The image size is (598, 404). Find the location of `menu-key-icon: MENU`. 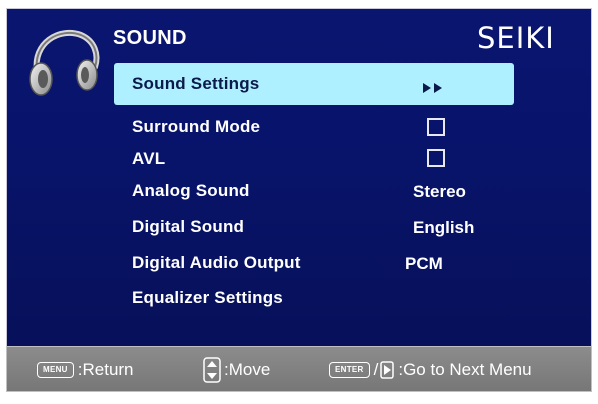

menu-key-icon: MENU is located at coordinates (55, 370).